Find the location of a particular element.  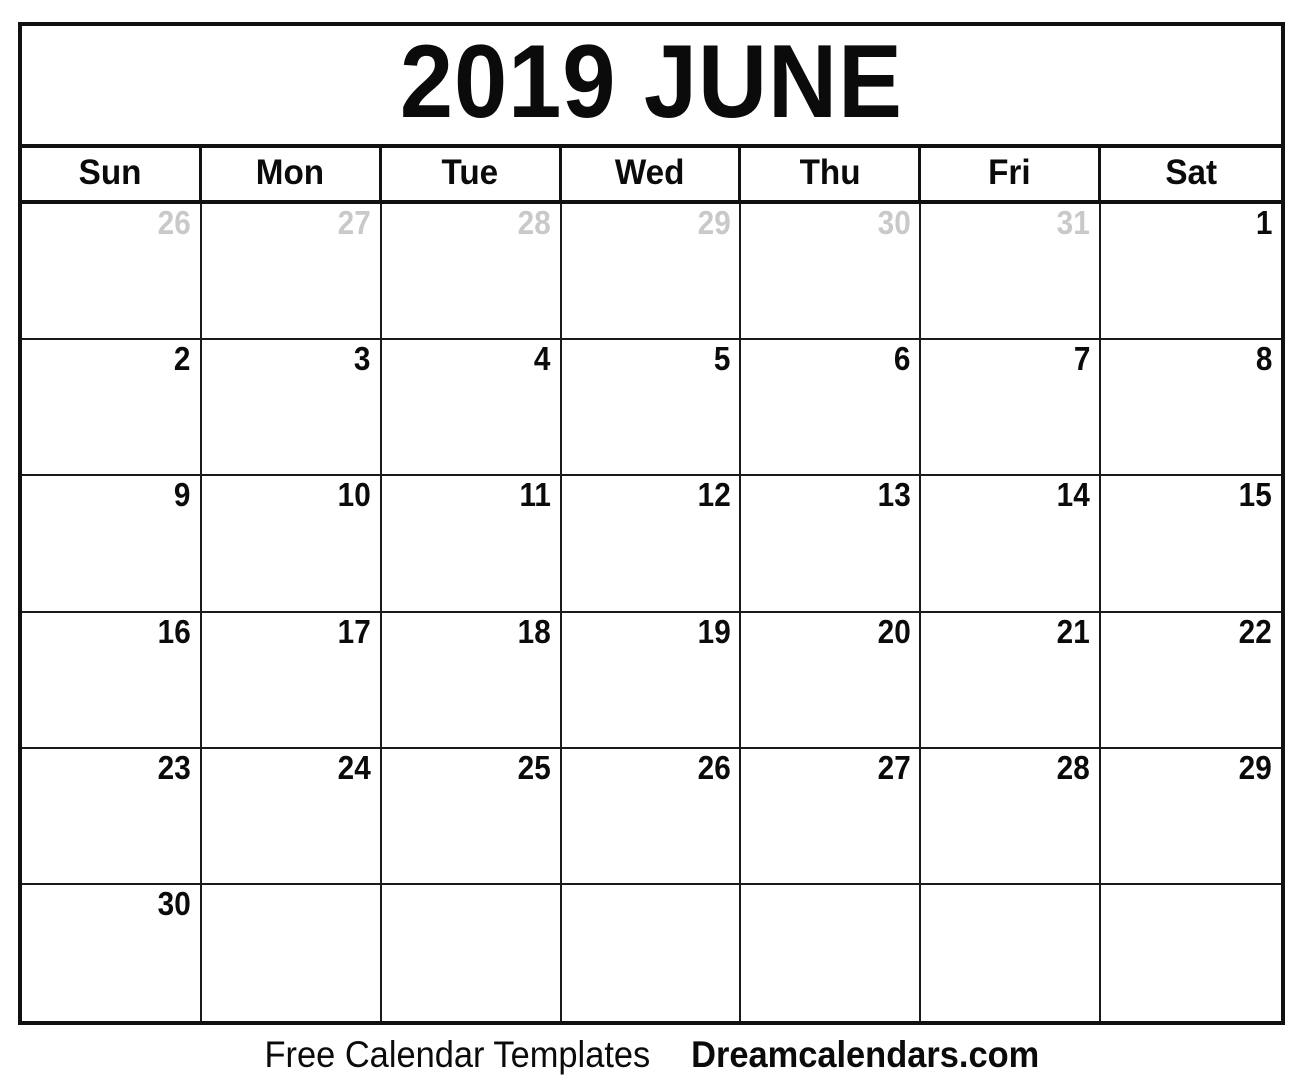

weekday-header-label: Thu is located at coordinates (830, 172).